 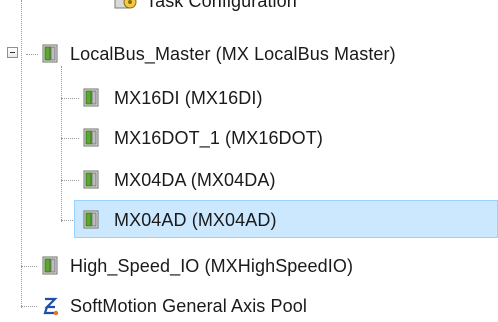 I want to click on tree-item-high-speed-io: High_Speed_IO (MXHighSpeedIO), so click(x=249, y=266).